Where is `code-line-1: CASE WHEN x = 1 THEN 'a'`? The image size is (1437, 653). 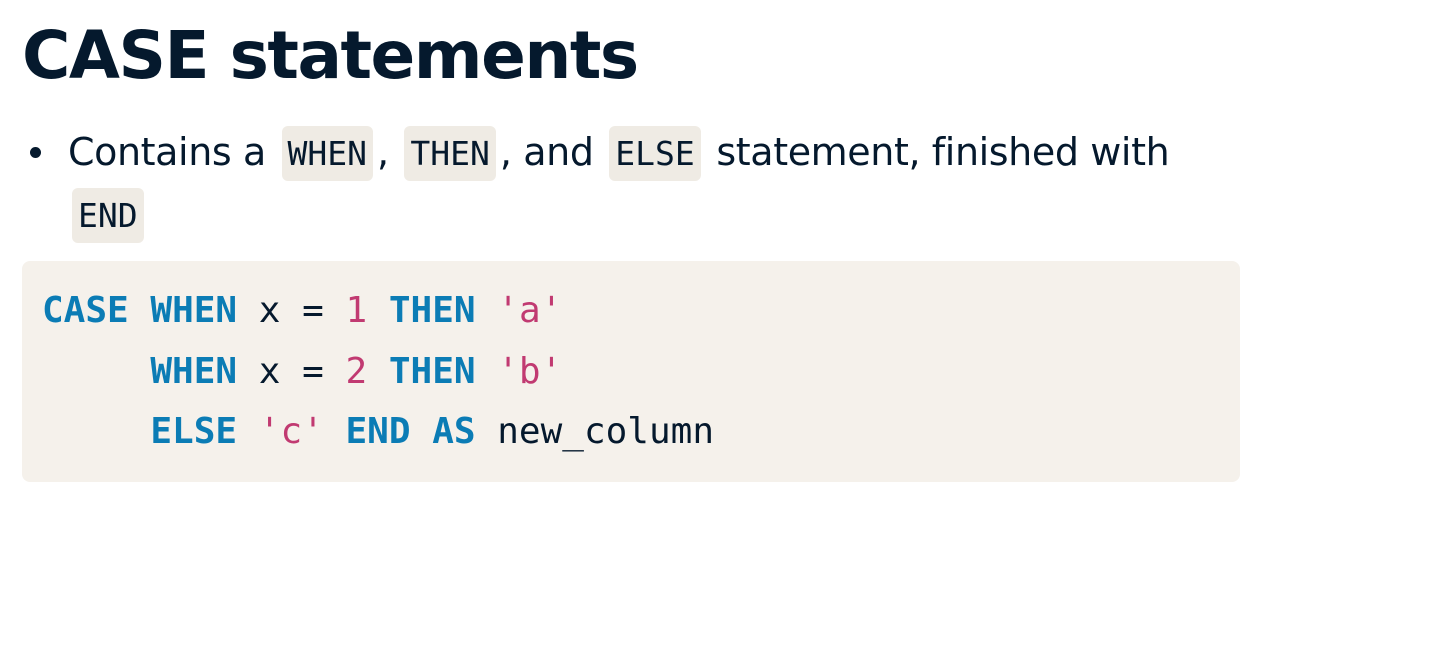 code-line-1: CASE WHEN x = 1 THEN 'a' is located at coordinates (631, 311).